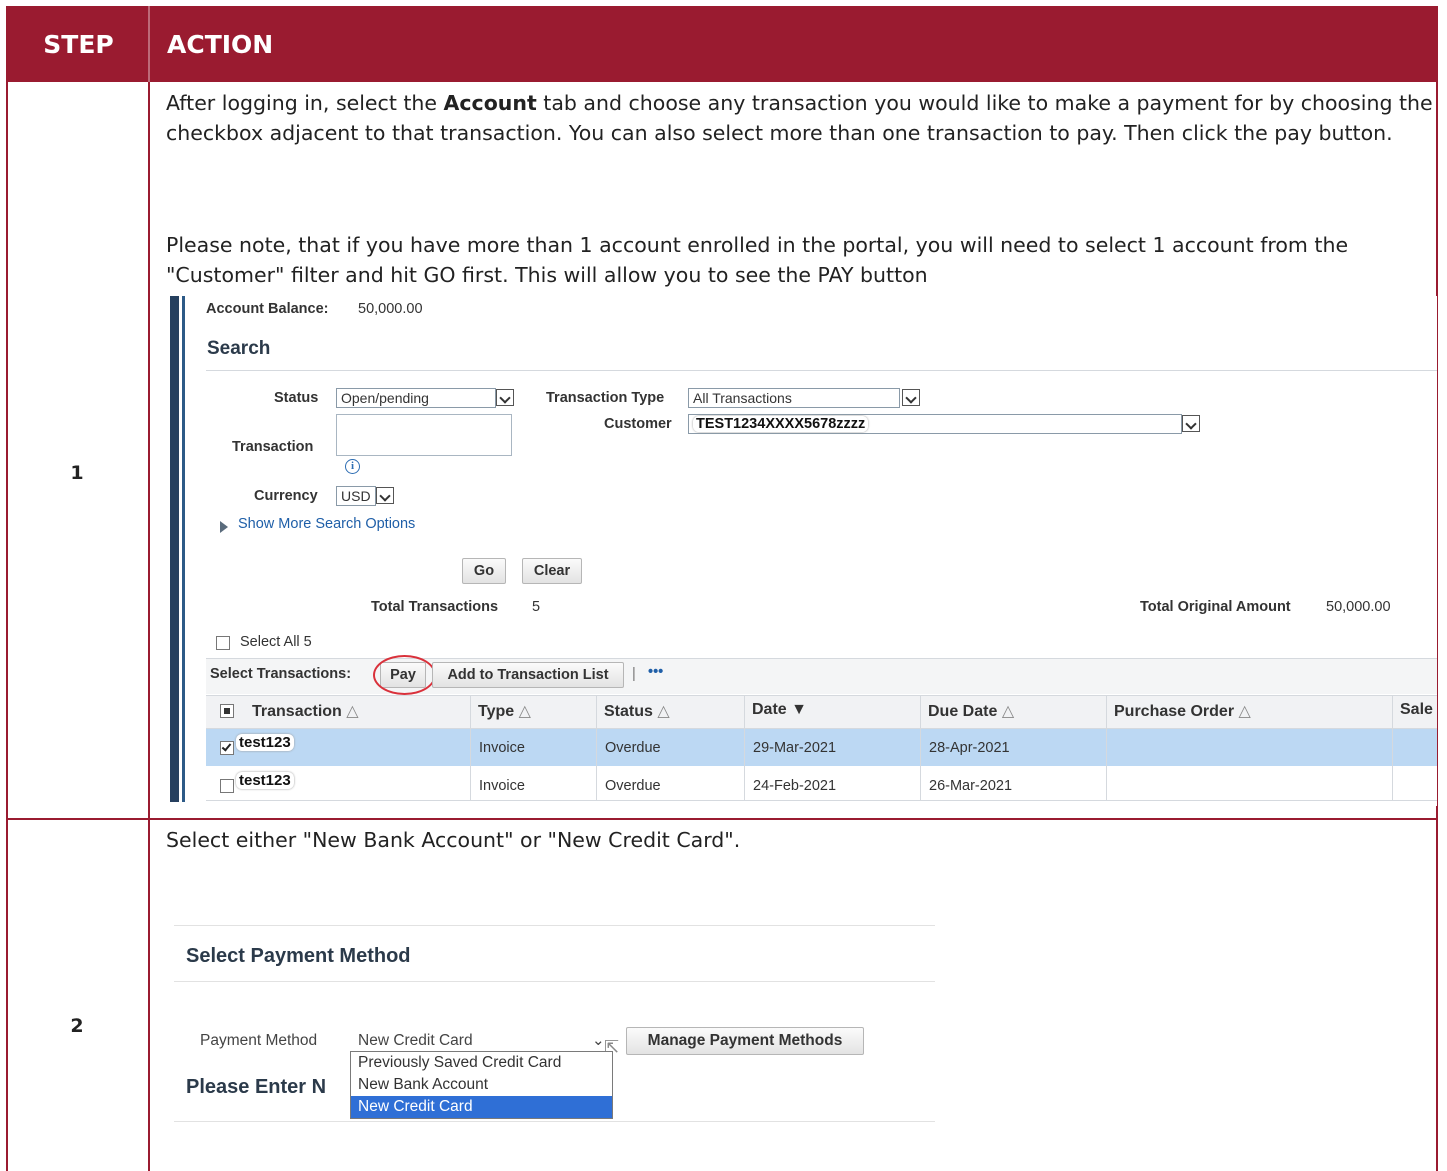  Describe the element at coordinates (7, 626) in the screenshot. I see `table-border-left` at that location.